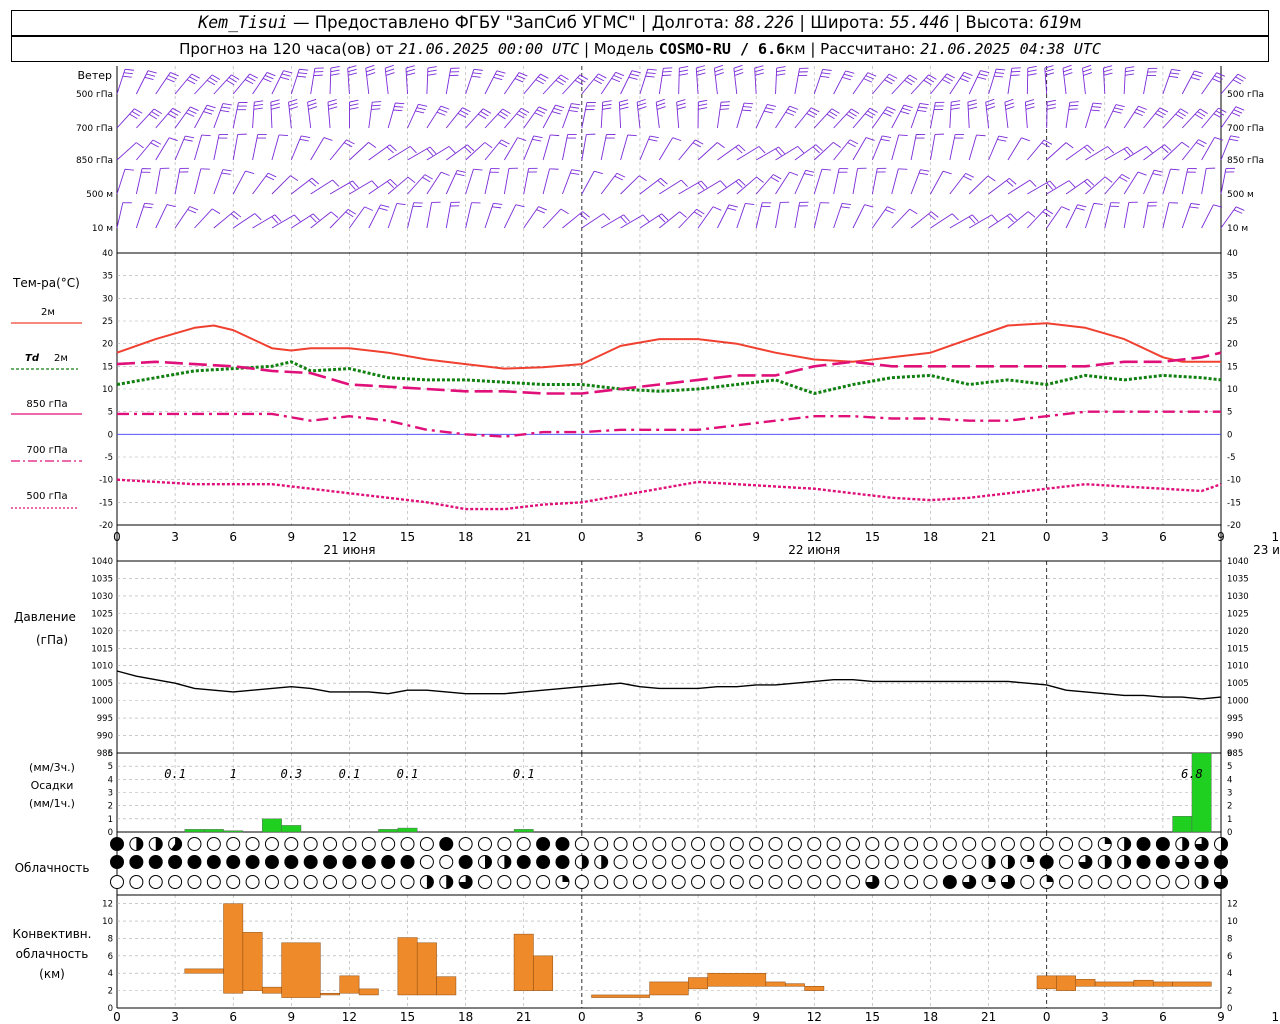 The height and width of the screenshot is (1024, 1280). I want to click on temp-ytick-right: -10, so click(1234, 481).